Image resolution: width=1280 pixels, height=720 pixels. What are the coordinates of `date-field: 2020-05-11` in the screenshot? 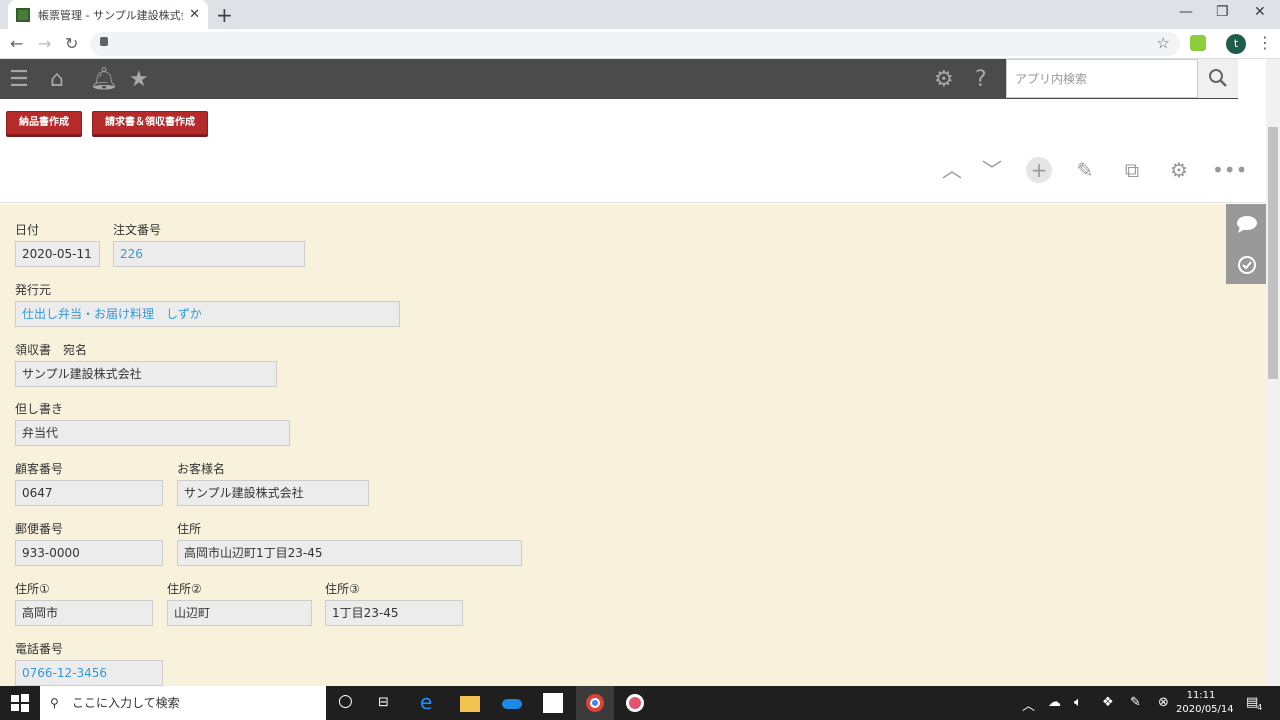 It's located at (57, 254).